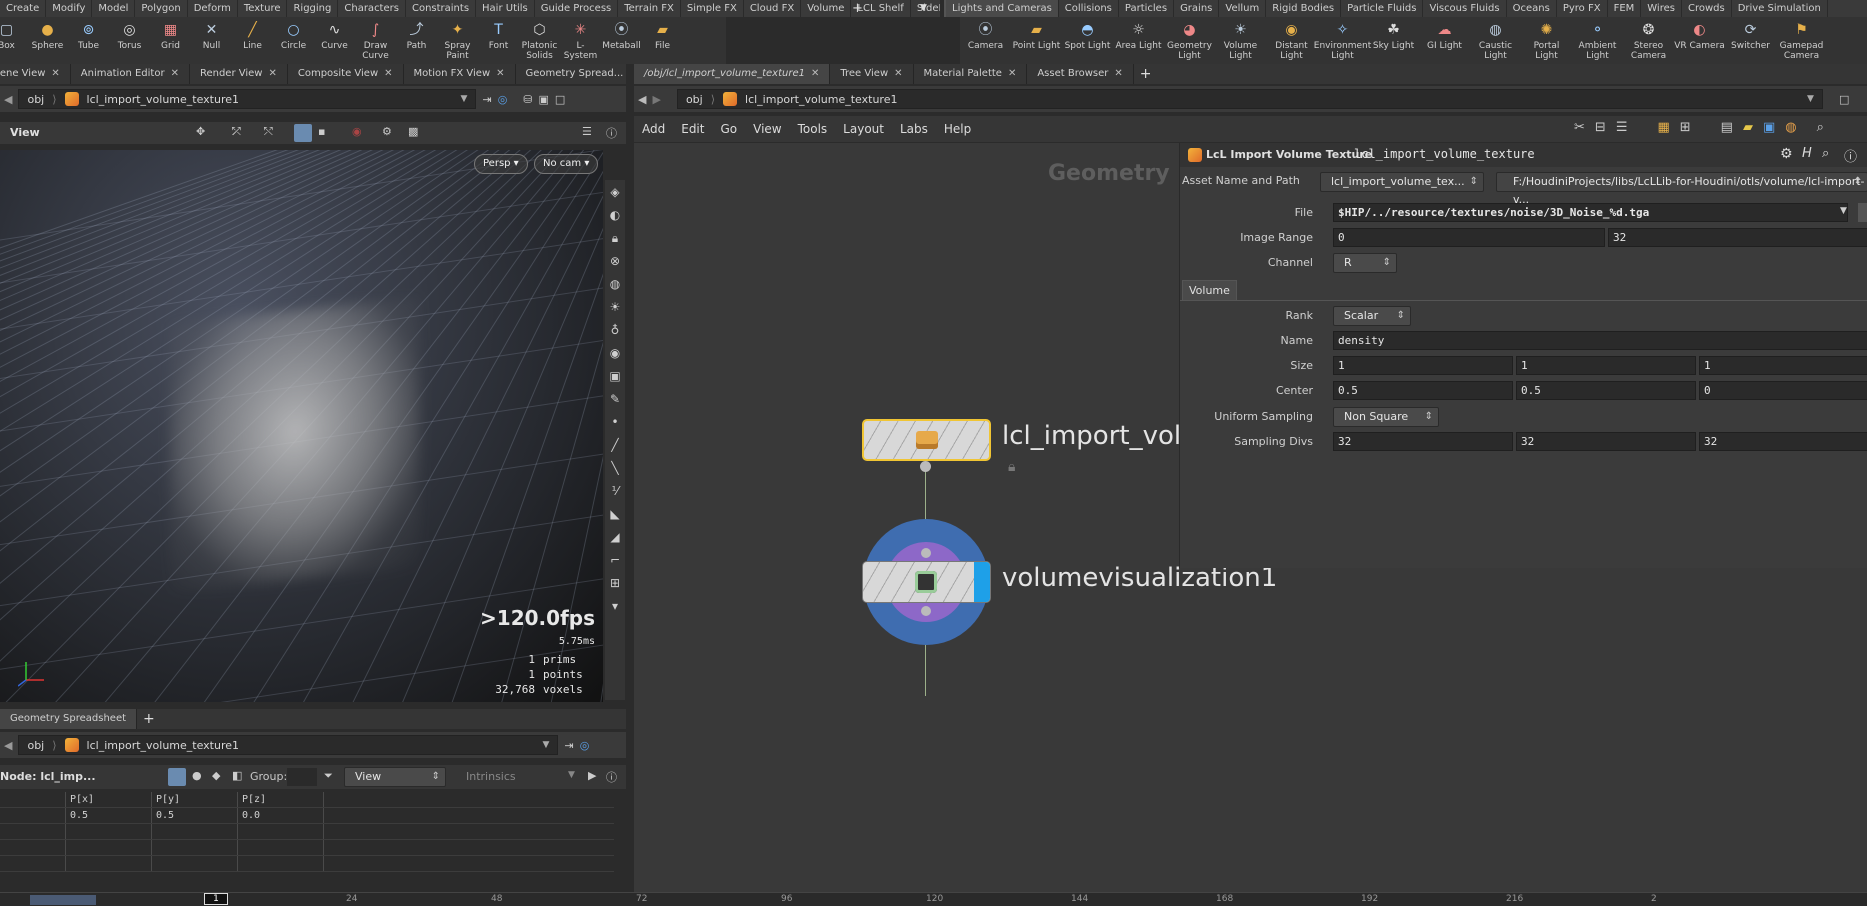  I want to click on divs-z: 32, so click(1783, 441).